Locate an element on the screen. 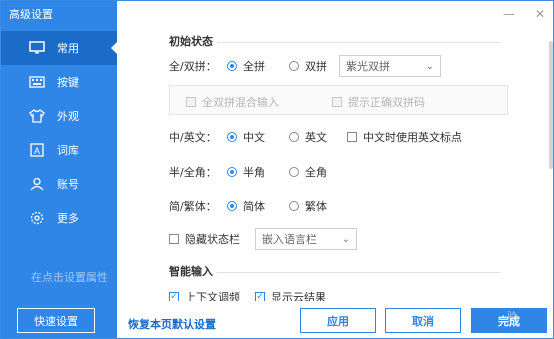 This screenshot has height=339, width=554. sidebar-nav: 常用 按键 外观 A 词库 账号 更多 is located at coordinates (59, 133).